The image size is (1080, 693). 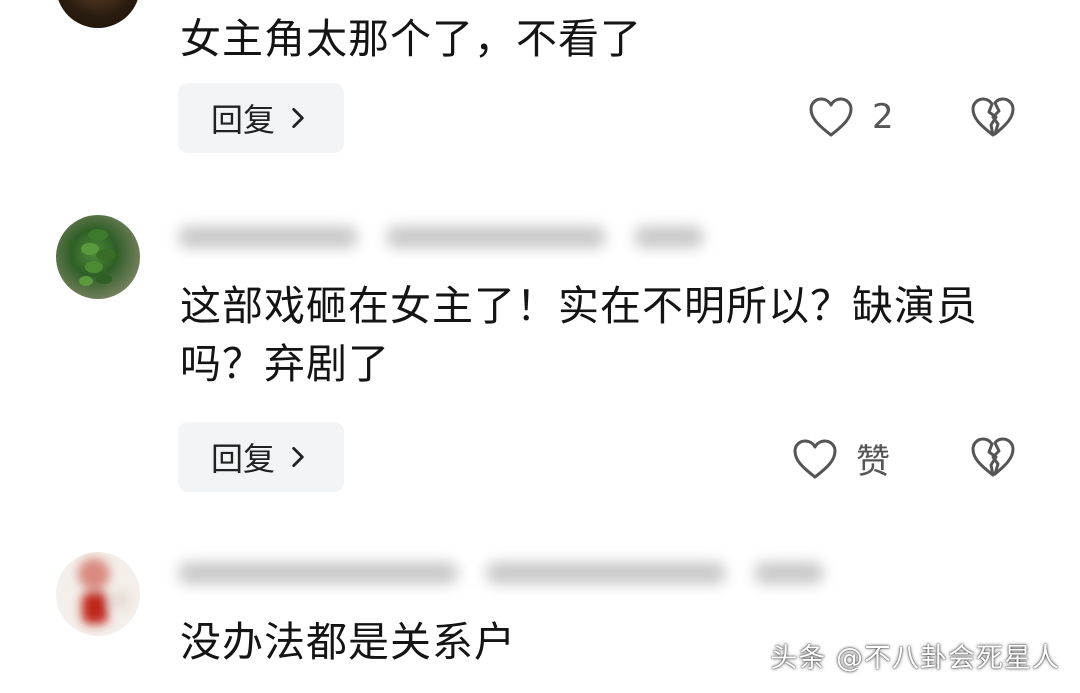 I want to click on avatar-plant-image, so click(x=97, y=257).